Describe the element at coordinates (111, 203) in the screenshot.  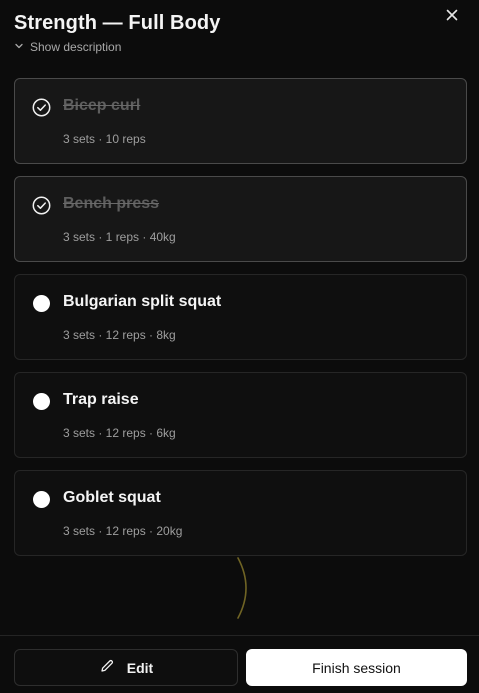
I see `exercise-name: Bench press` at that location.